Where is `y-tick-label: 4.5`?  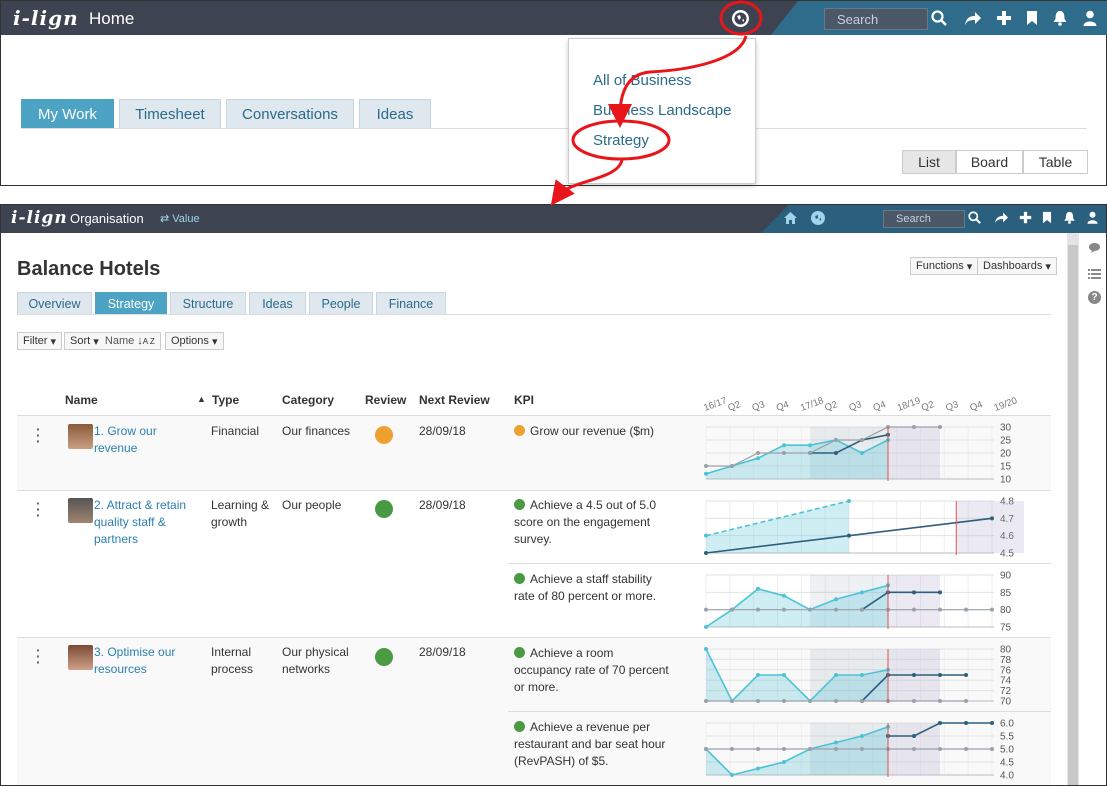 y-tick-label: 4.5 is located at coordinates (1007, 763).